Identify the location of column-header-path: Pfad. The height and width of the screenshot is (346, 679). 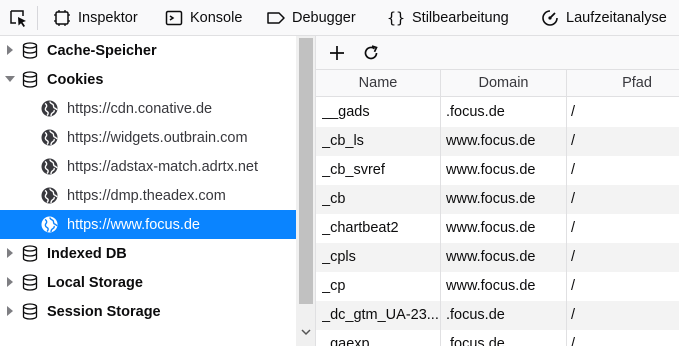
(623, 83).